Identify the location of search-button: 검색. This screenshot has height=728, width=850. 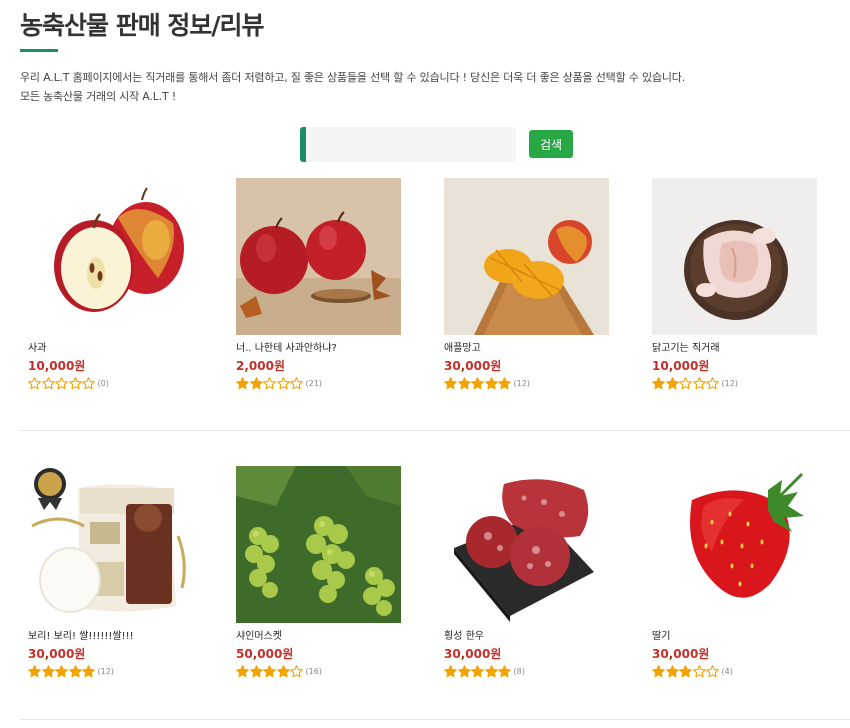
(551, 144).